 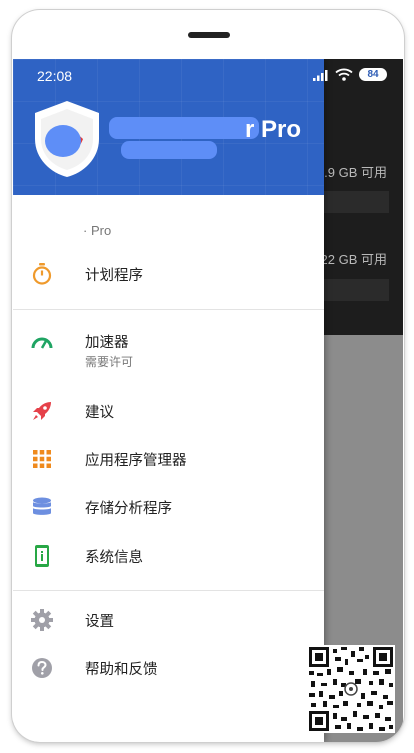 What do you see at coordinates (168, 352) in the screenshot?
I see `menu-item-accelerator: 加速器 需要许可` at bounding box center [168, 352].